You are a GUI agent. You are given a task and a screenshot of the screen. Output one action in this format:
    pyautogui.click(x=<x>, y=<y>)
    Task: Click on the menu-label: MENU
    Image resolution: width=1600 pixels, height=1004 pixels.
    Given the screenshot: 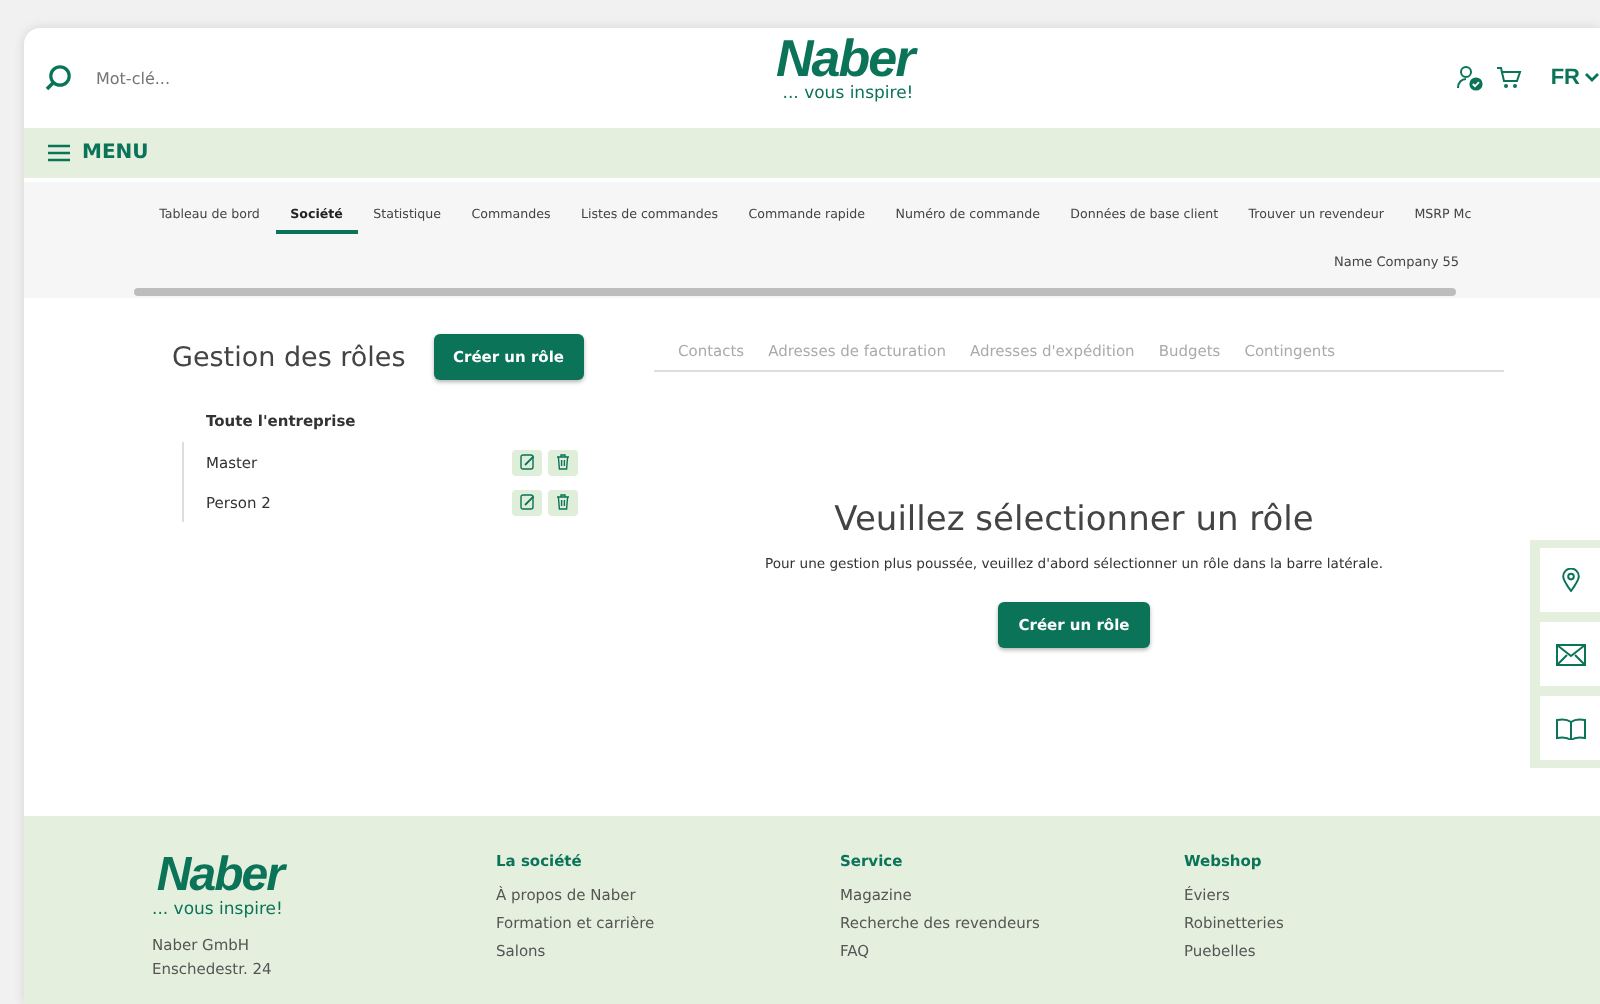 What is the action you would take?
    pyautogui.click(x=115, y=153)
    